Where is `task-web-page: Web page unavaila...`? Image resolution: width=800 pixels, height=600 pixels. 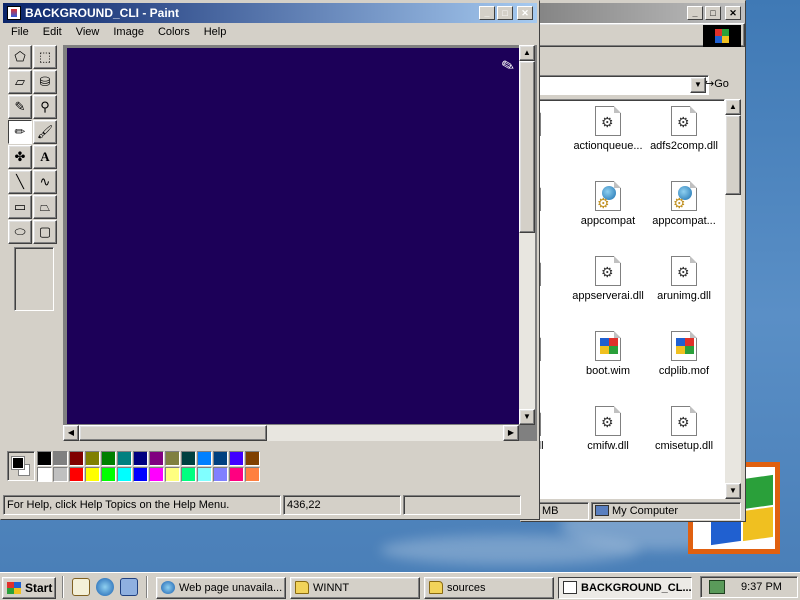
task-web-page: Web page unavaila... is located at coordinates (221, 588).